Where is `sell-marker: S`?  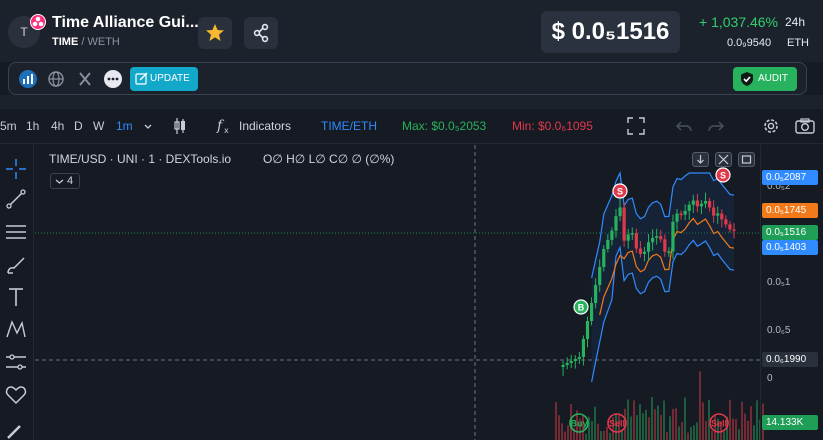
sell-marker: S is located at coordinates (620, 191).